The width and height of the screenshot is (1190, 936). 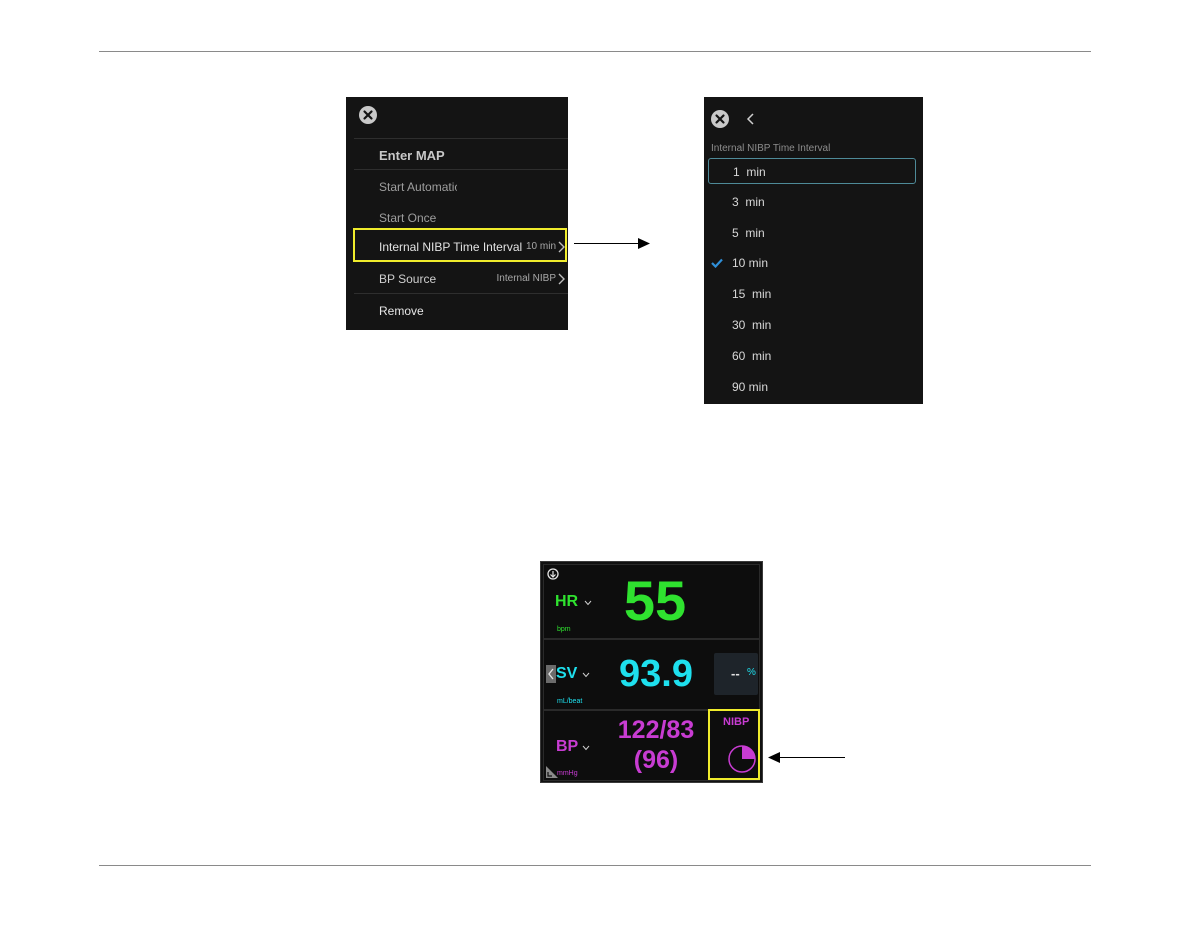 What do you see at coordinates (751, 119) in the screenshot?
I see `back-chevron-icon` at bounding box center [751, 119].